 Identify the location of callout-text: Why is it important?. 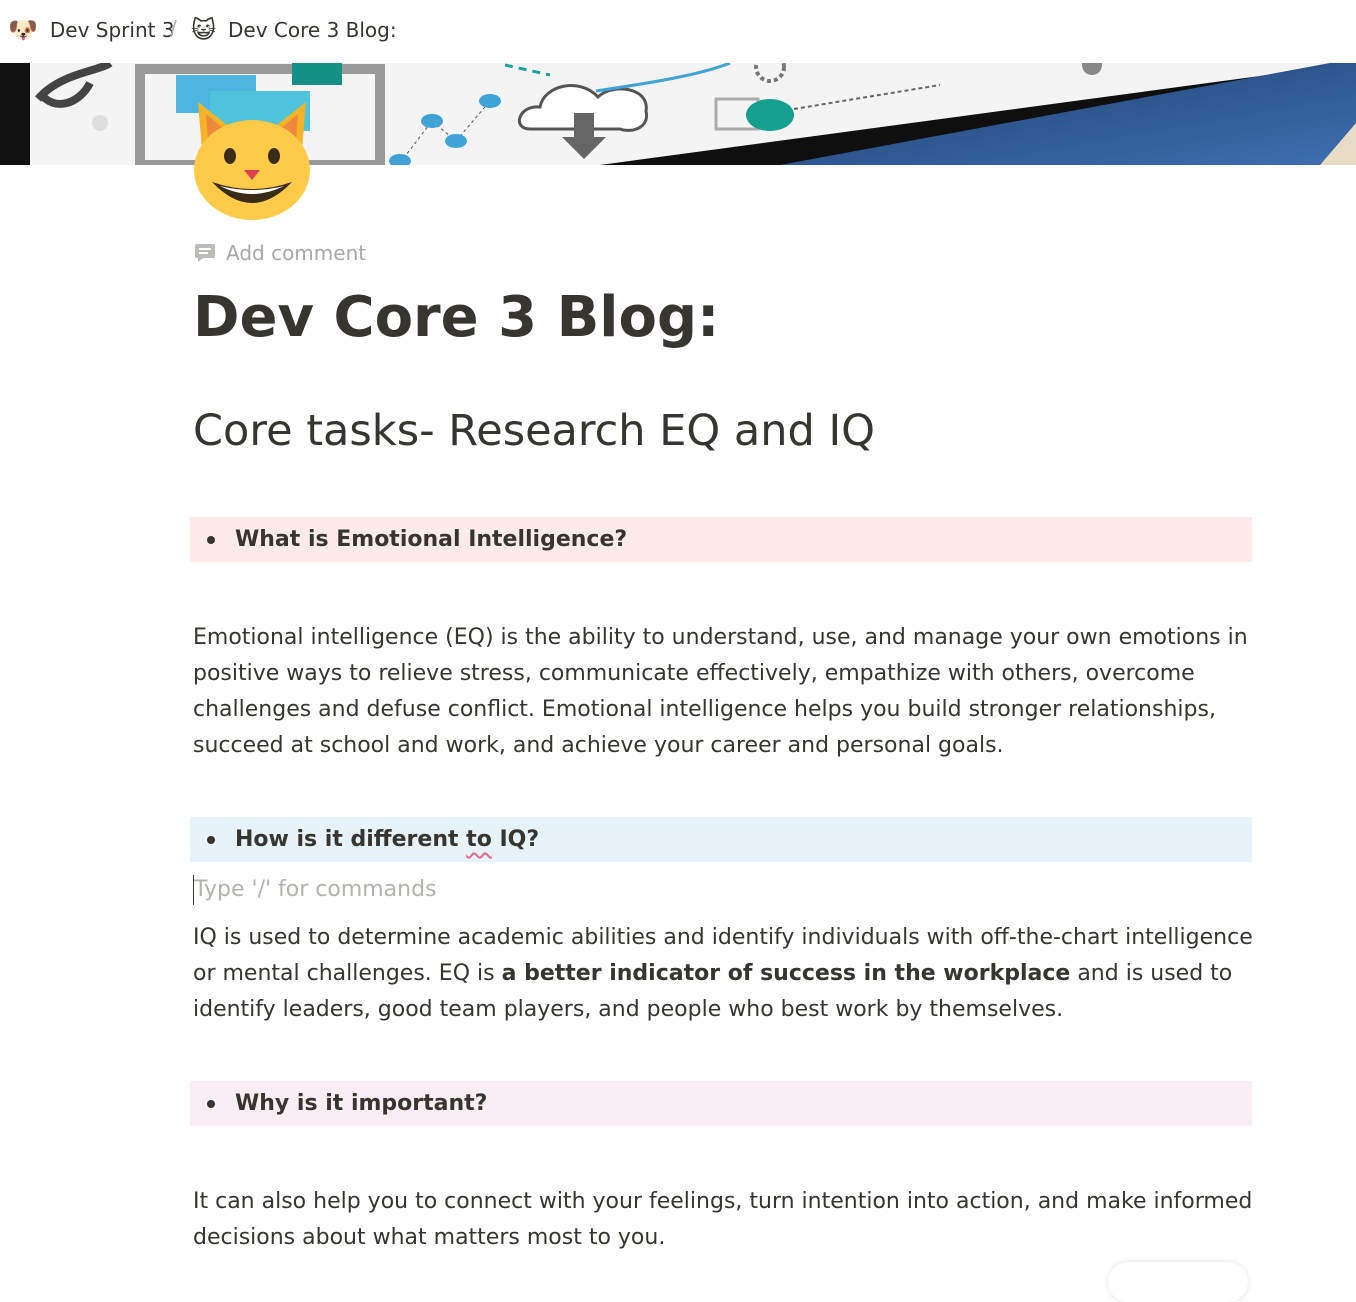
(361, 1103).